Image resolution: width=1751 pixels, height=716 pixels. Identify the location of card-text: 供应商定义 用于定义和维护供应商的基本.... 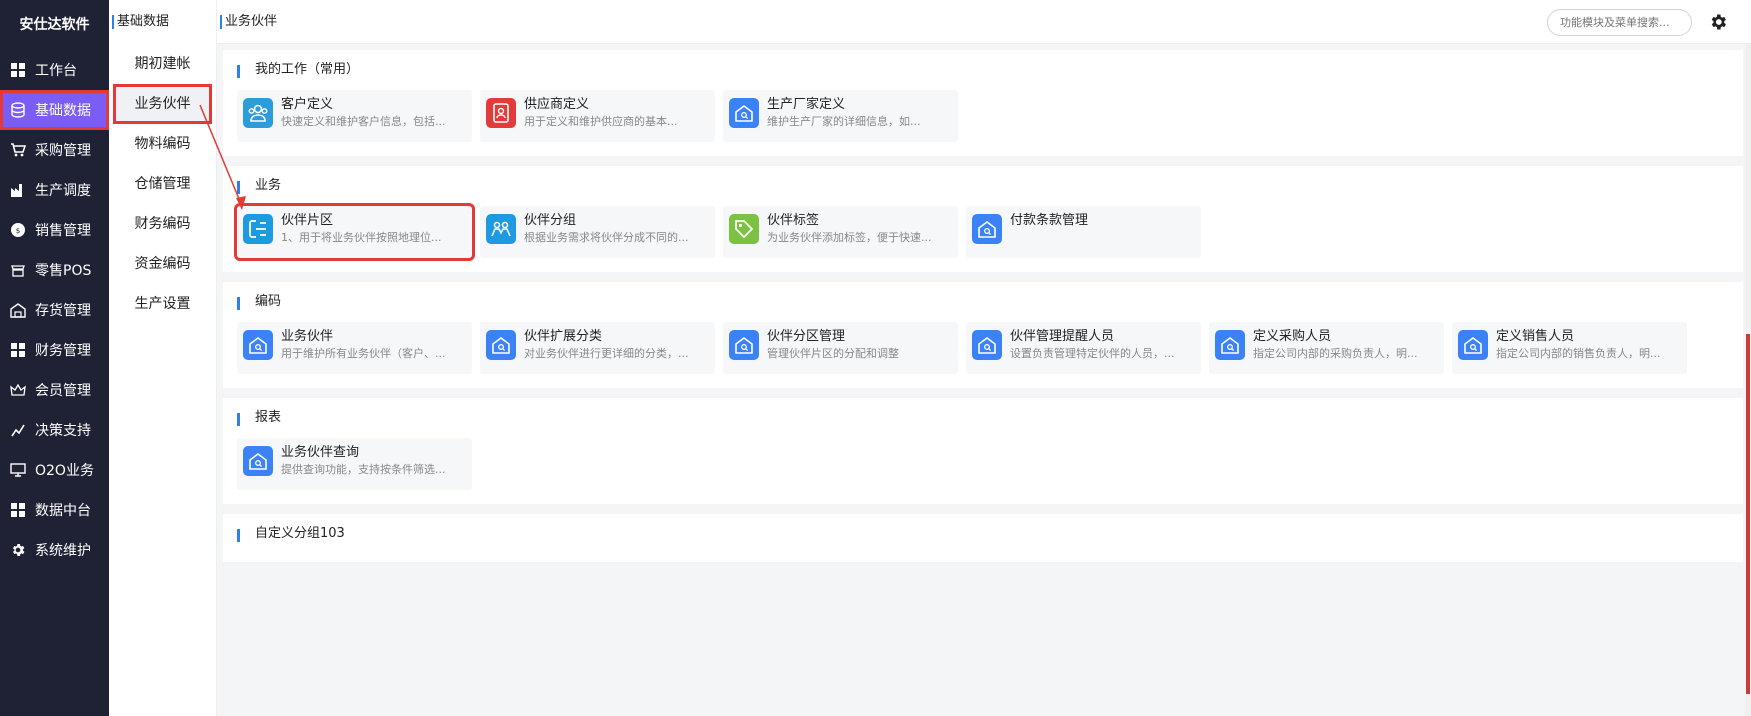
(615, 113).